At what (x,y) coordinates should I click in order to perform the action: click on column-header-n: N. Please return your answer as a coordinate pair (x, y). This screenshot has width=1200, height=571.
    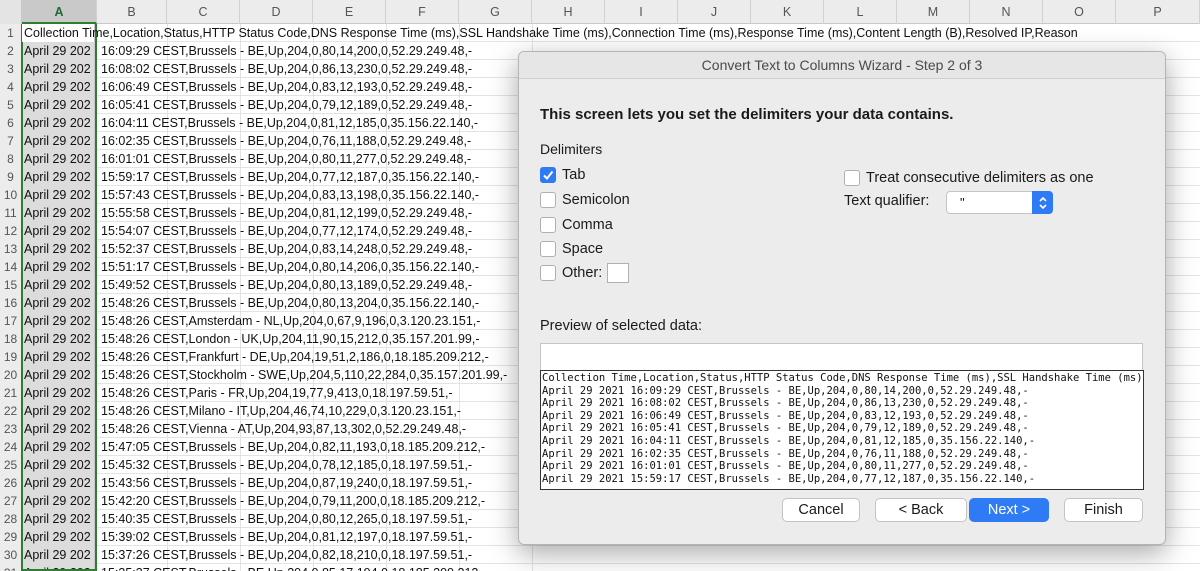
    Looking at the image, I should click on (1006, 12).